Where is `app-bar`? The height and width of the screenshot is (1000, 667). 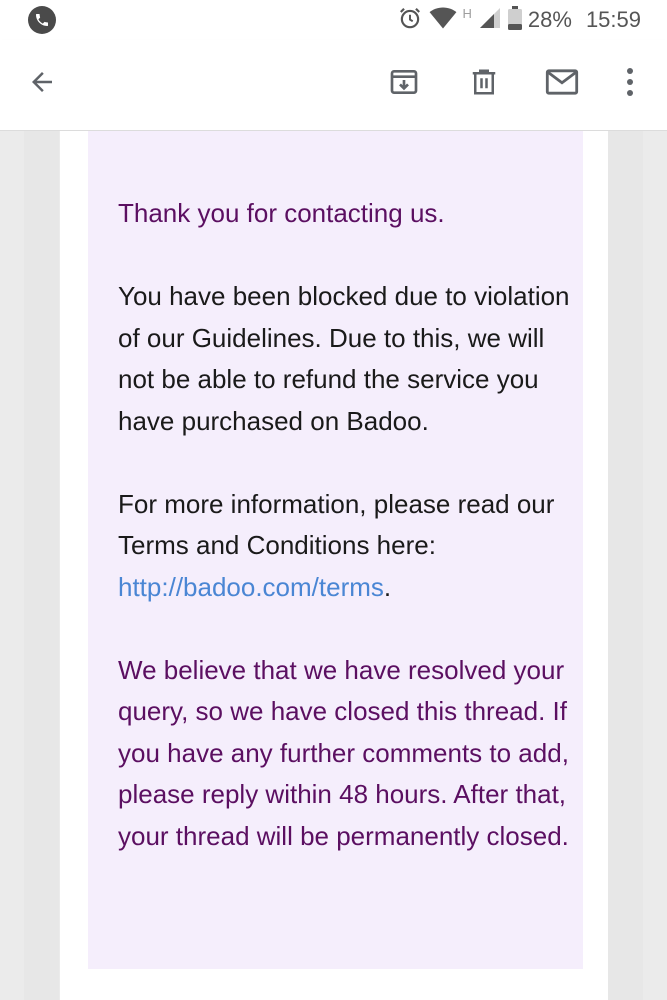
app-bar is located at coordinates (333, 85).